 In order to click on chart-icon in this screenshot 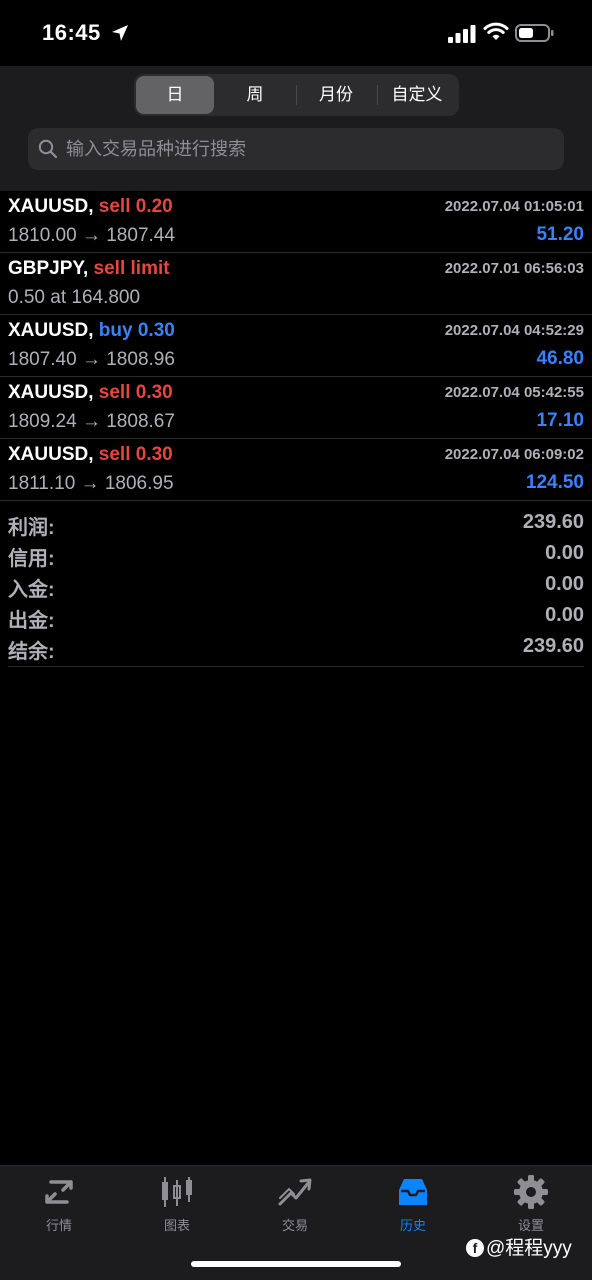, I will do `click(177, 1192)`.